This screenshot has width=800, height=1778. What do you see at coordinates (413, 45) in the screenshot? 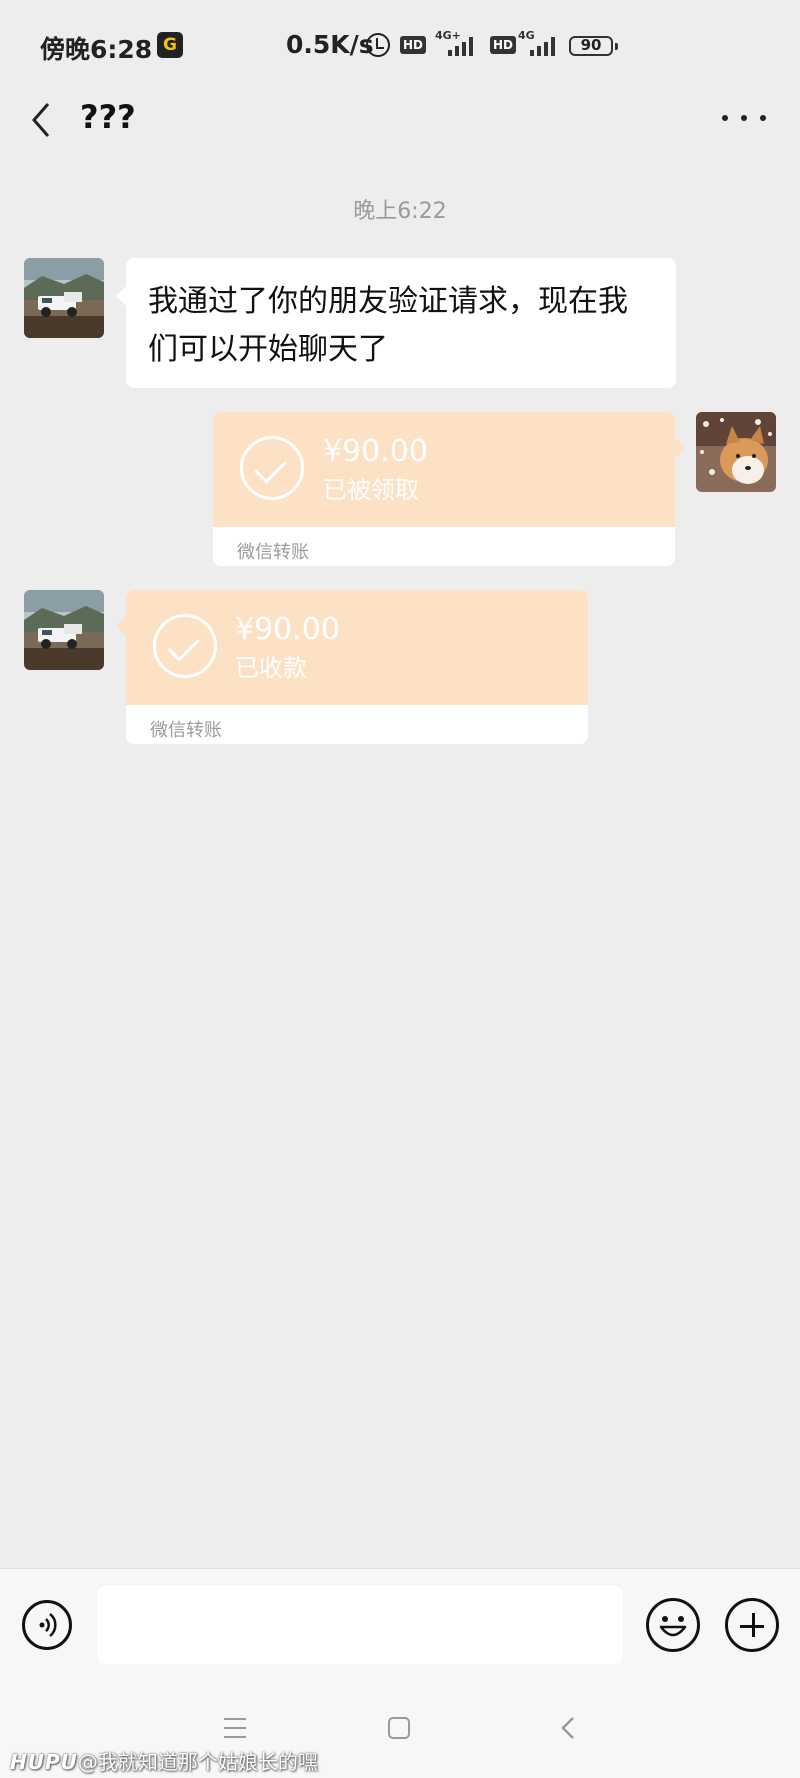
I see `hd-badge-1: HD` at bounding box center [413, 45].